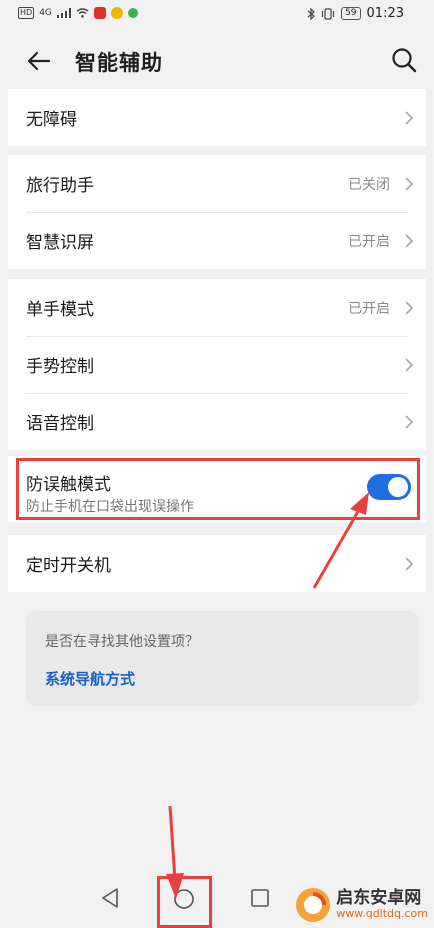  I want to click on suggestion-link: 系统导航方式, so click(90, 678).